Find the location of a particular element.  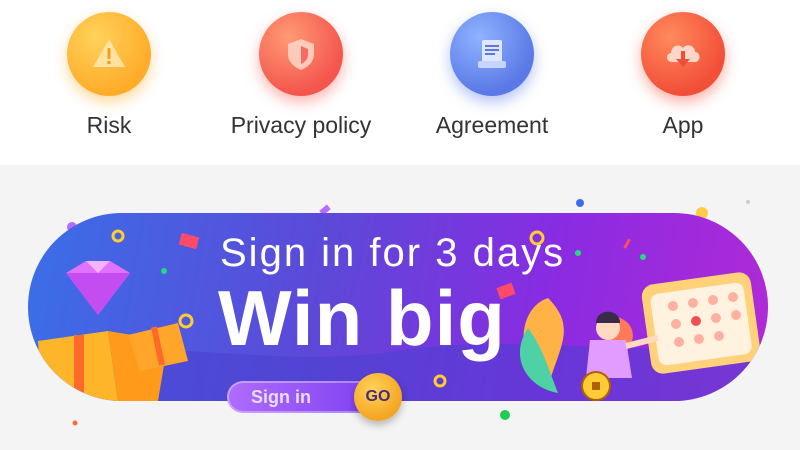

shield-icon is located at coordinates (301, 54).